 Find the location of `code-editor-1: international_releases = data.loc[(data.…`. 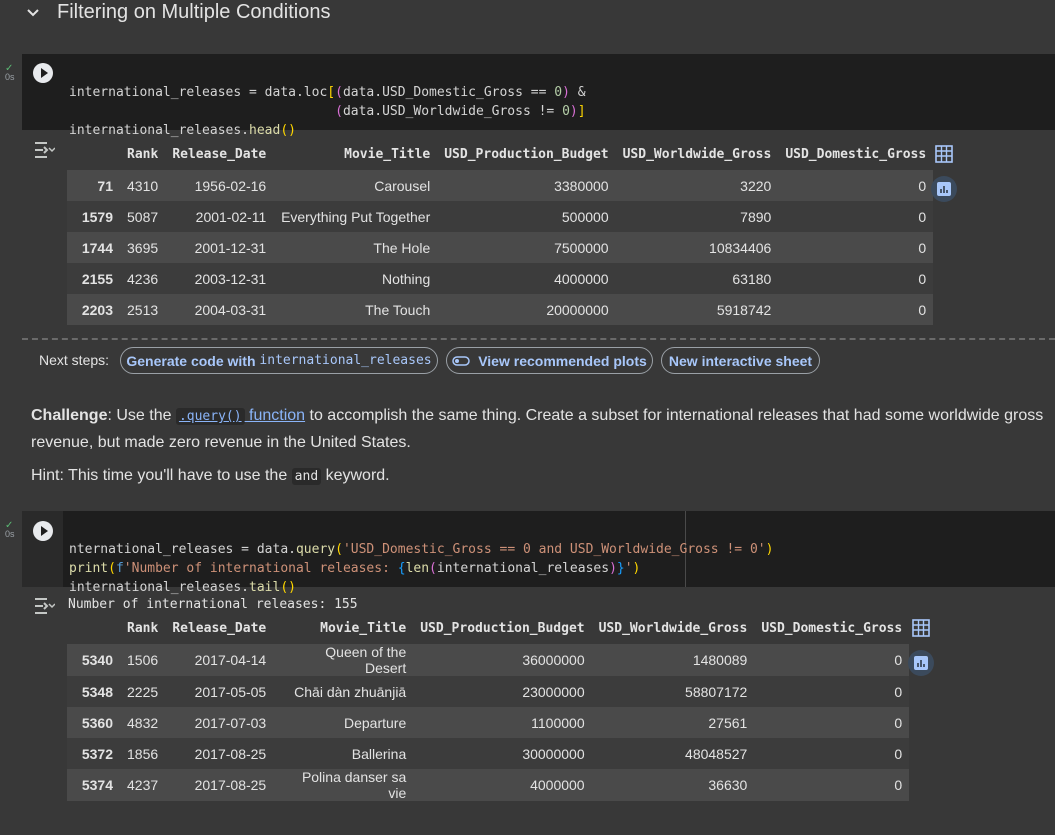

code-editor-1: international_releases = data.loc[(data.… is located at coordinates (327, 102).